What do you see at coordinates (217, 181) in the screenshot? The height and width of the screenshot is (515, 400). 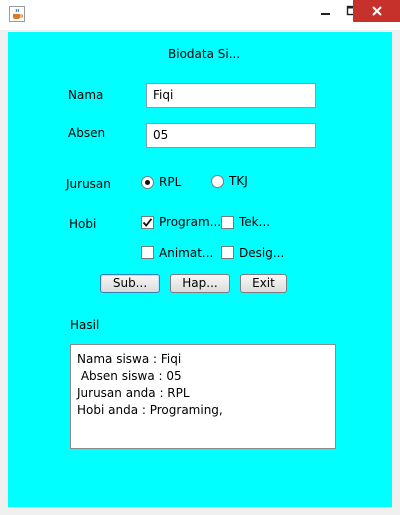 I see `radio-tkj` at bounding box center [217, 181].